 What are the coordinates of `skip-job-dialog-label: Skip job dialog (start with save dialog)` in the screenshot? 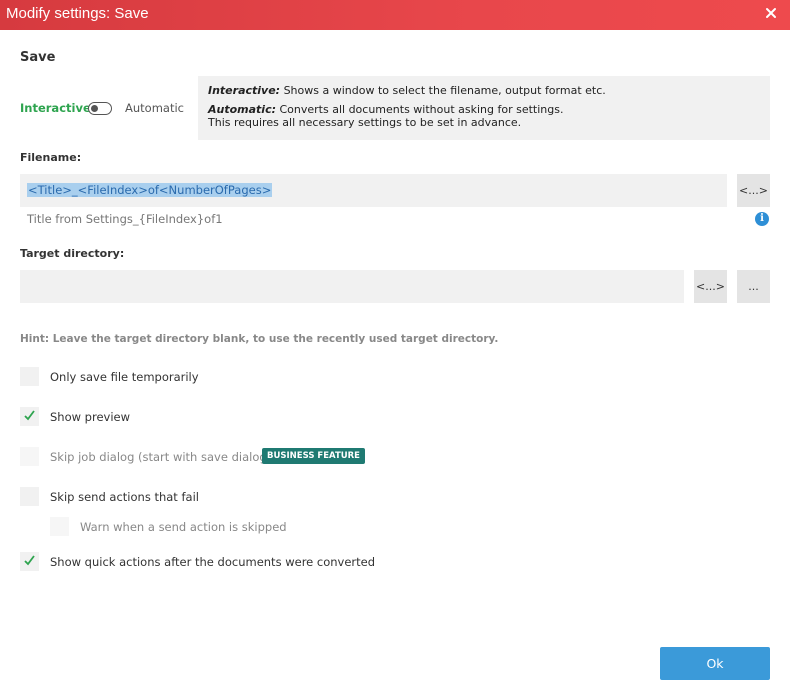 It's located at (161, 457).